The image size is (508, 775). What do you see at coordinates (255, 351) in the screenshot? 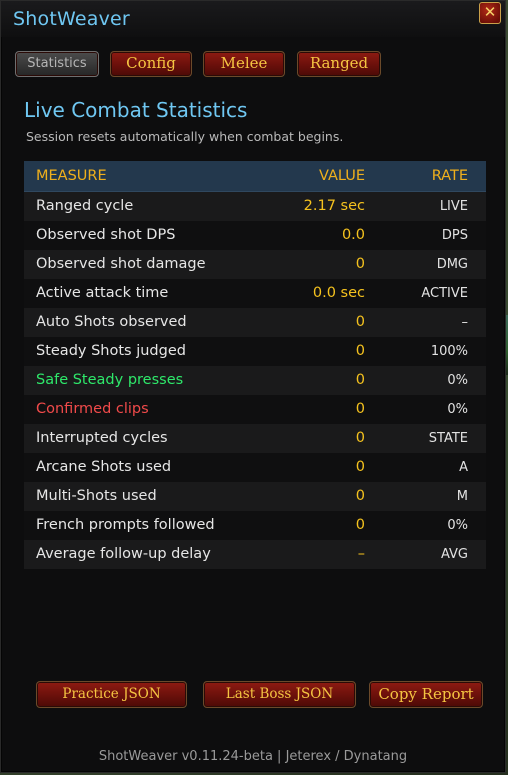
I see `table-row: Steady Shots judged 0 100%` at bounding box center [255, 351].